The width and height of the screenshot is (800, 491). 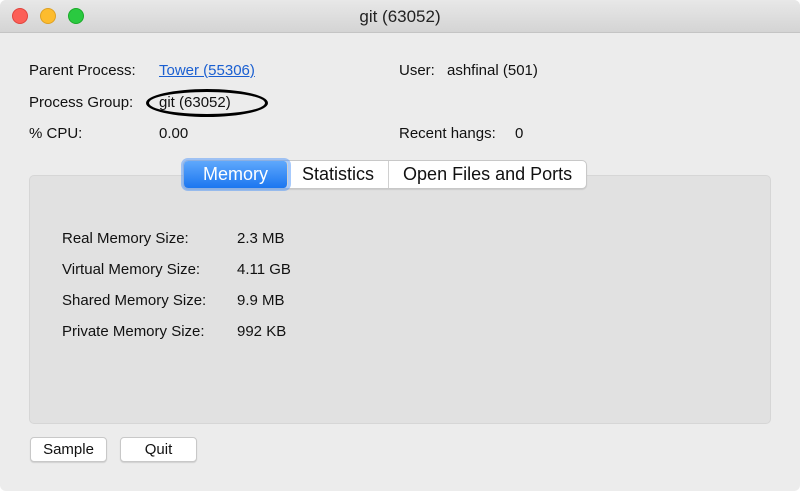 What do you see at coordinates (158, 449) in the screenshot?
I see `quit-button: Quit` at bounding box center [158, 449].